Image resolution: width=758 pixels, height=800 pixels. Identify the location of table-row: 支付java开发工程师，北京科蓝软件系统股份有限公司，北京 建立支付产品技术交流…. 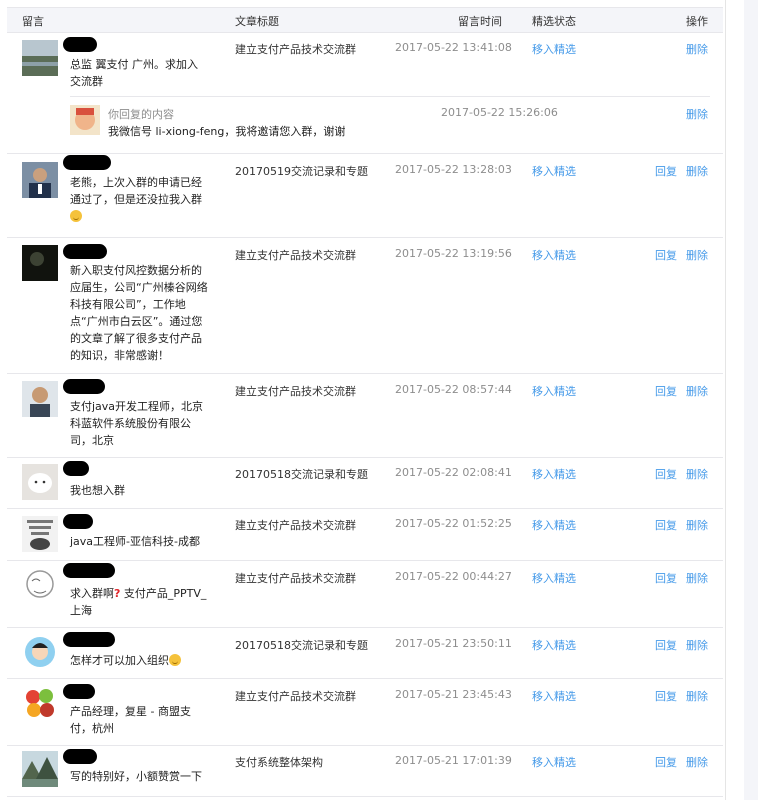
(365, 416).